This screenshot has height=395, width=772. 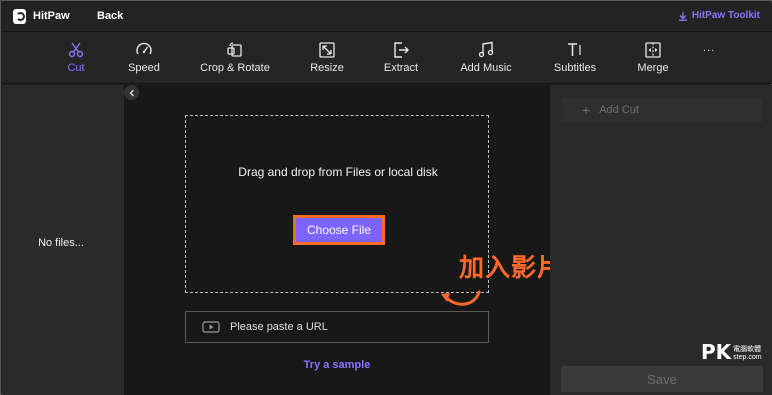 What do you see at coordinates (682, 16) in the screenshot?
I see `download-icon` at bounding box center [682, 16].